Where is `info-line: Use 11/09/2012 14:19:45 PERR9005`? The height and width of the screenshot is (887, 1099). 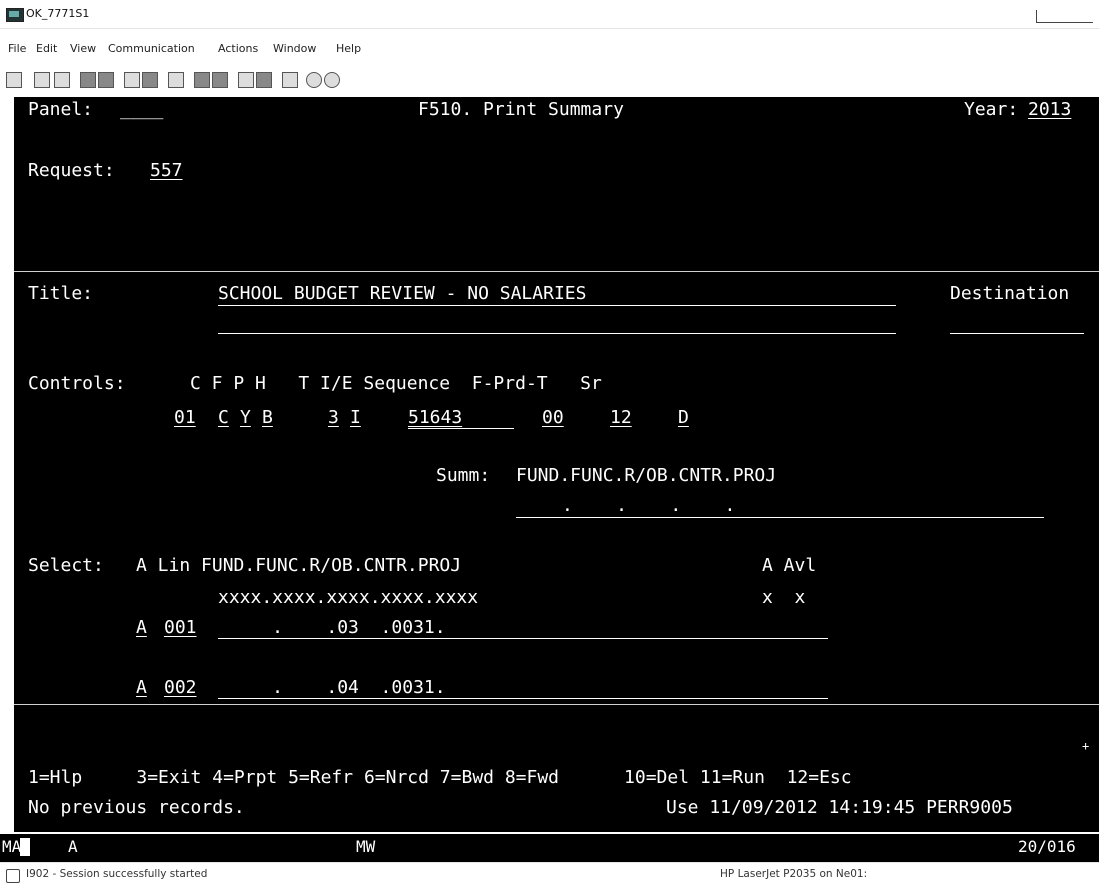
info-line: Use 11/09/2012 14:19:45 PERR9005 is located at coordinates (839, 807).